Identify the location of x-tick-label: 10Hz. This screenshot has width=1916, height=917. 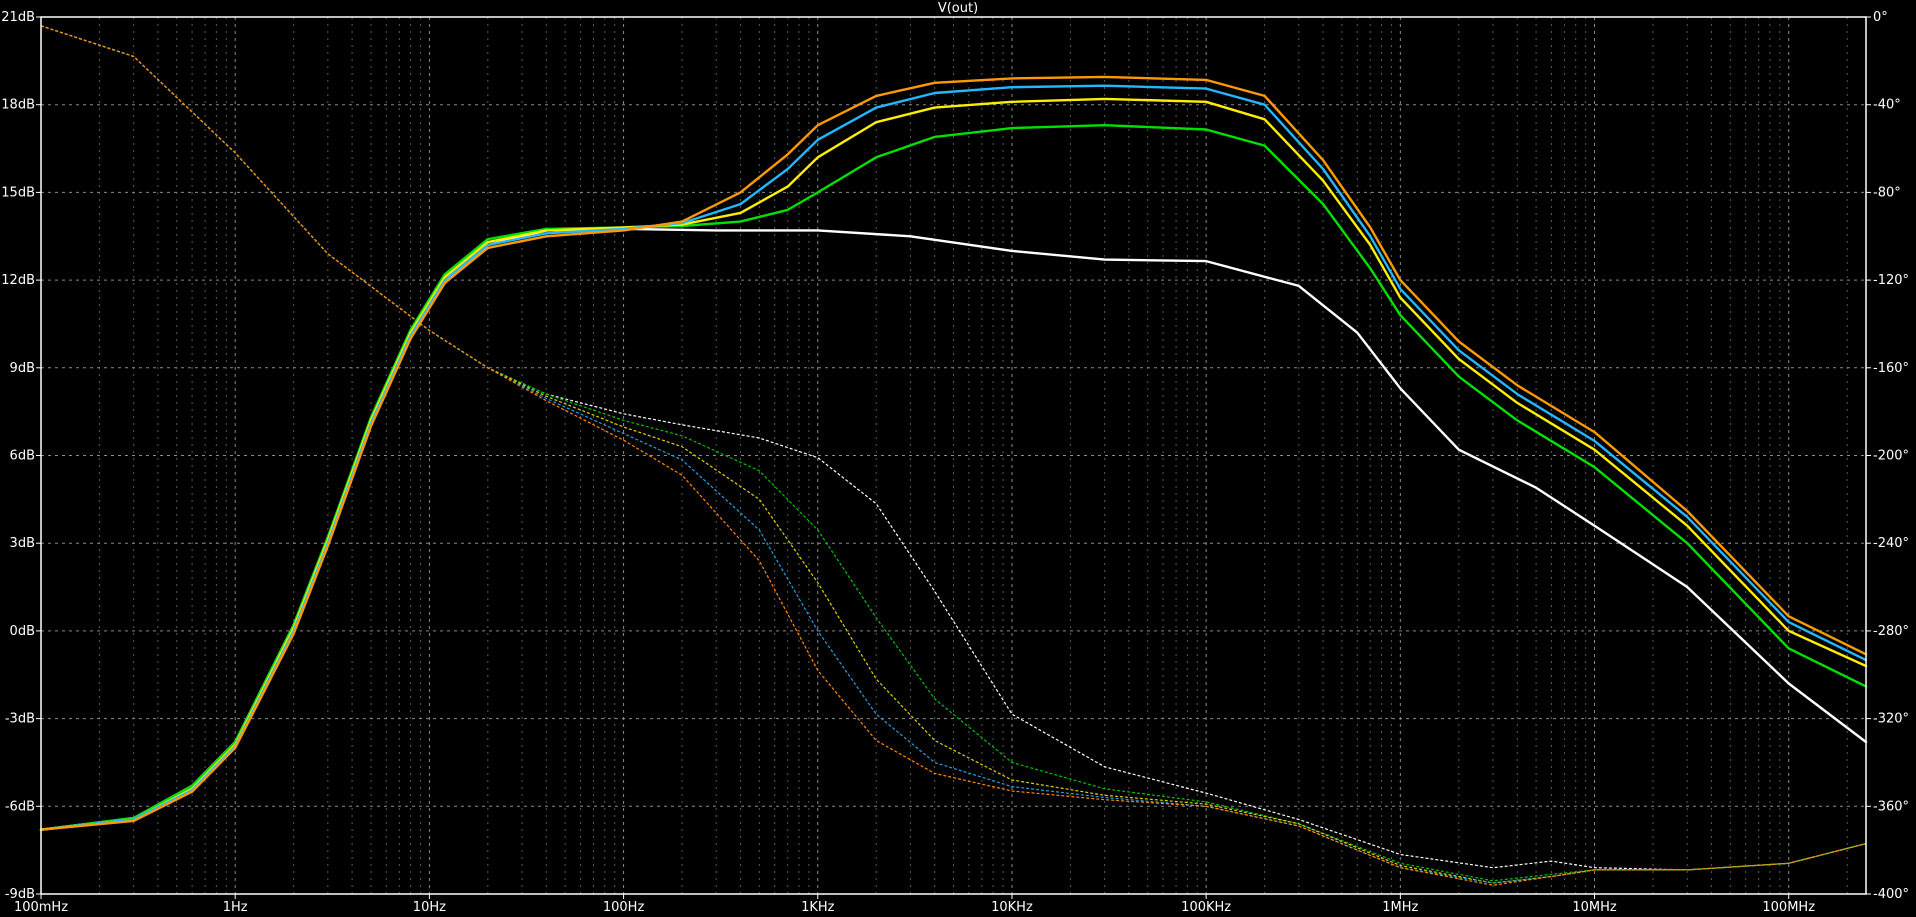
(429, 907).